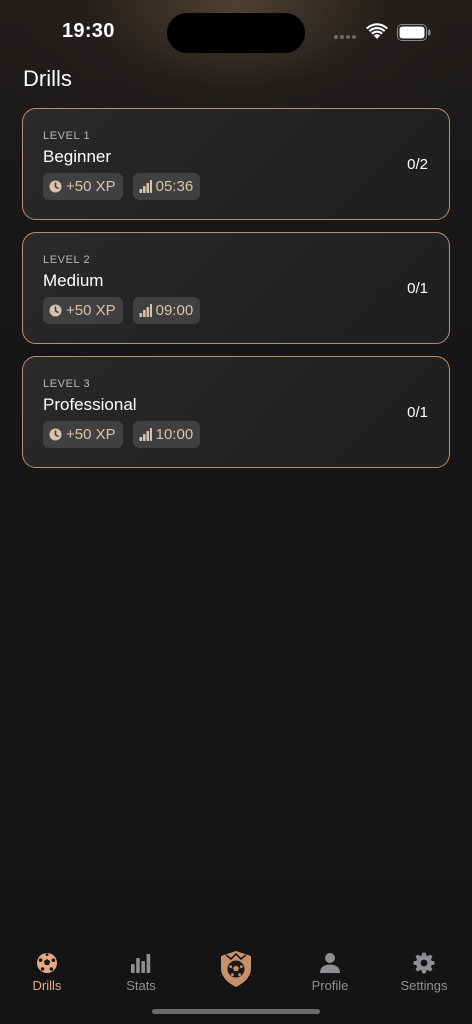  Describe the element at coordinates (47, 985) in the screenshot. I see `tab-drills-label: Drills` at that location.